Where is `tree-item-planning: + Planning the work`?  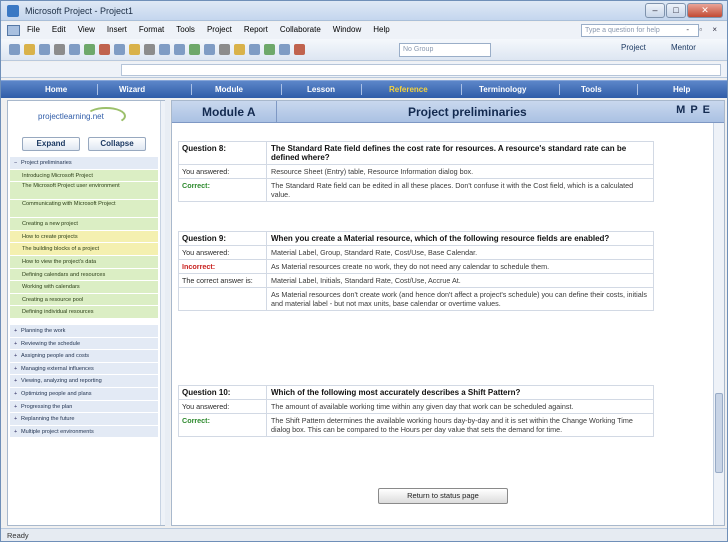
tree-item-planning: + Planning the work is located at coordinates (84, 331).